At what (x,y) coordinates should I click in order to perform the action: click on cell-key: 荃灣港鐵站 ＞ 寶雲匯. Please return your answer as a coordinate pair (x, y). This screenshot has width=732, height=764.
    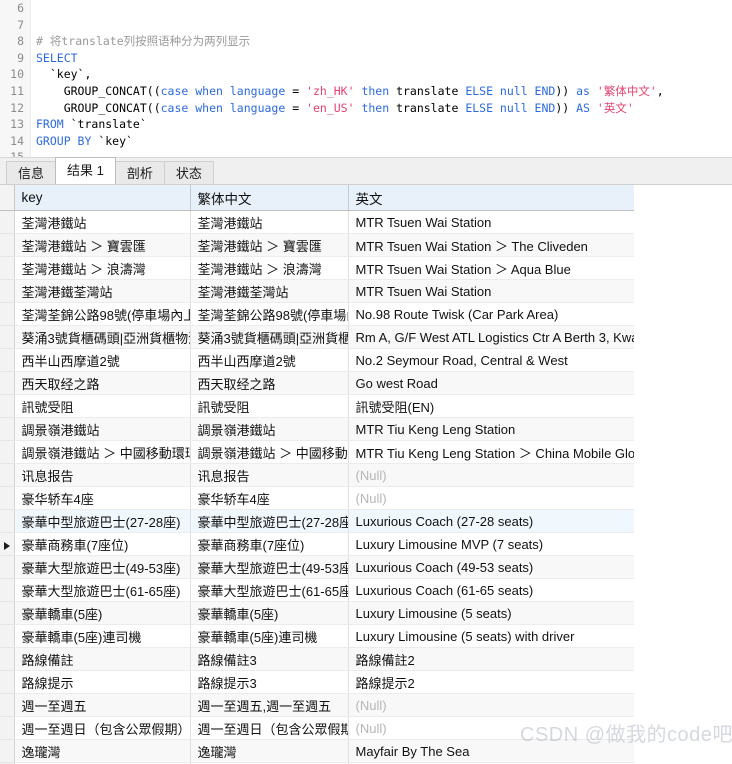
    Looking at the image, I should click on (102, 245).